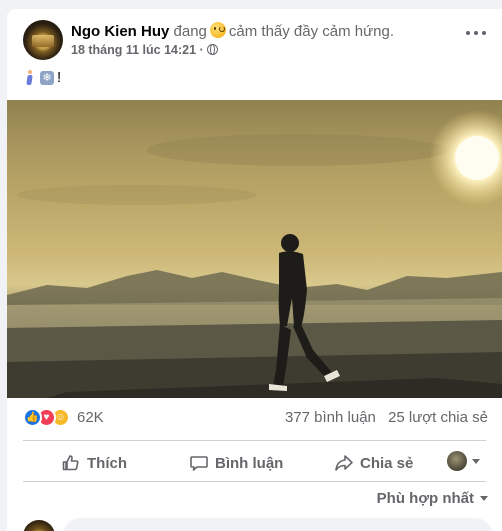 This screenshot has width=502, height=531. Describe the element at coordinates (249, 463) in the screenshot. I see `comment-label: Bình luận` at that location.